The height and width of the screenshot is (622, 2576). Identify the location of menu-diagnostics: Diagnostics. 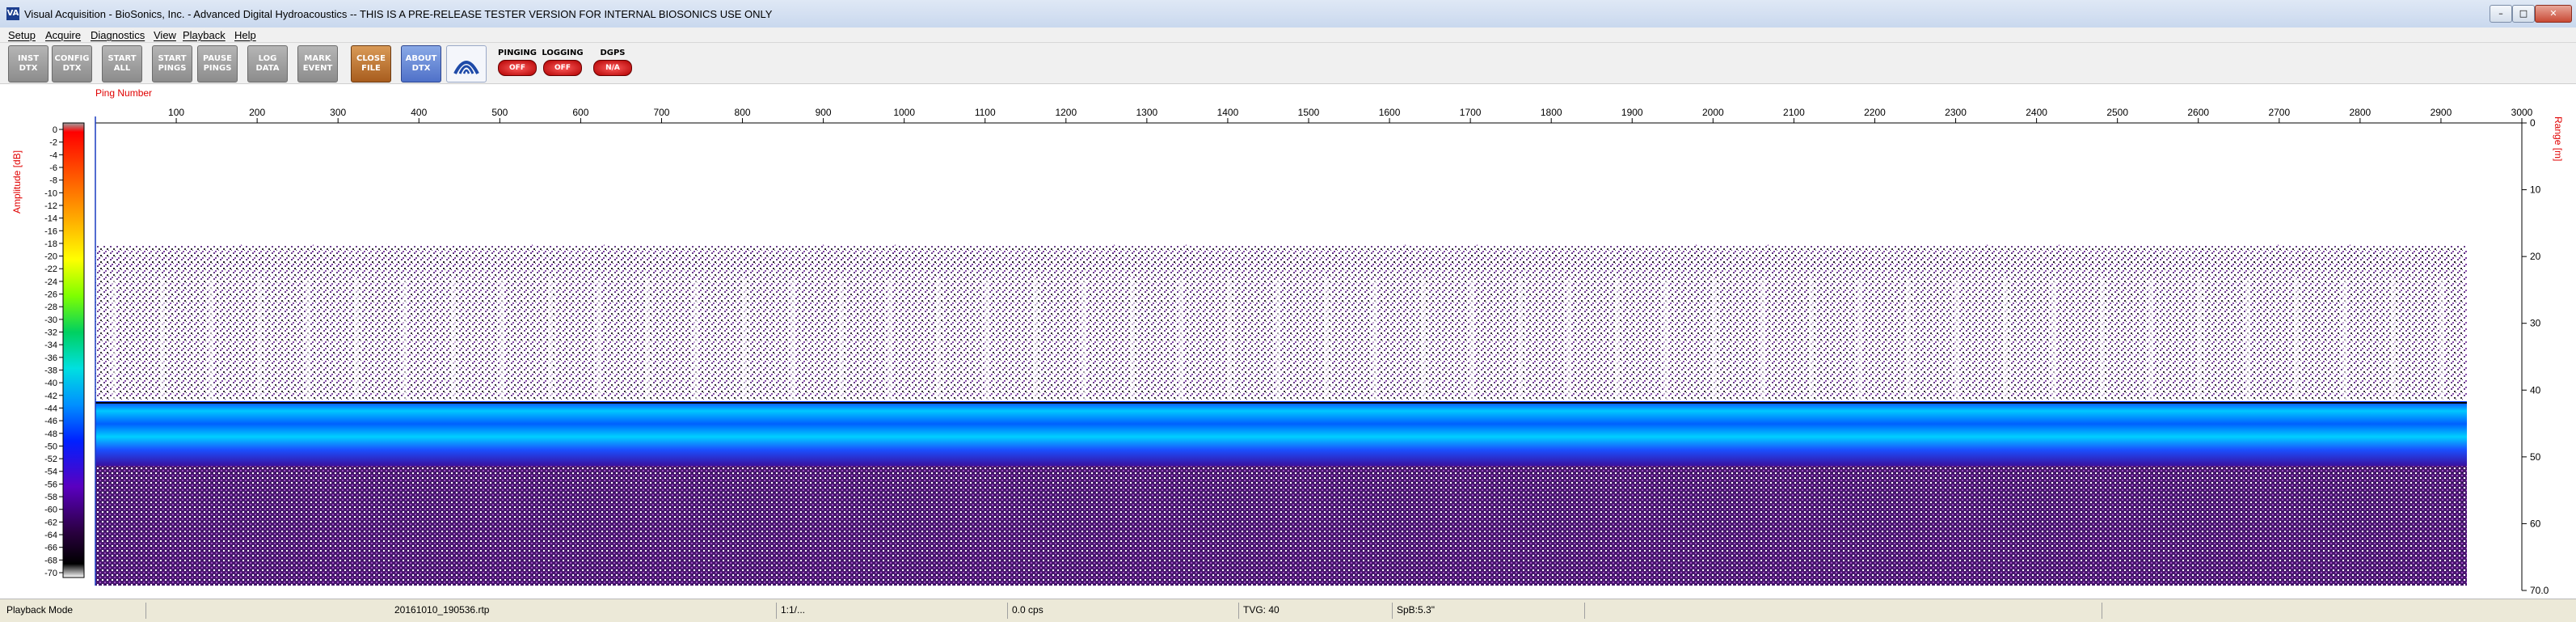
(118, 35).